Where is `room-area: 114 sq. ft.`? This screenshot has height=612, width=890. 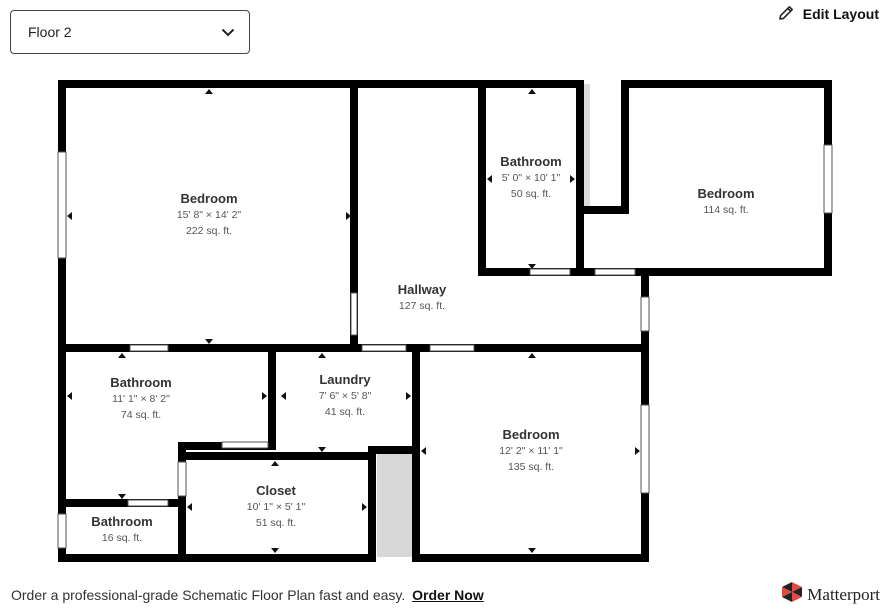
room-area: 114 sq. ft. is located at coordinates (726, 210).